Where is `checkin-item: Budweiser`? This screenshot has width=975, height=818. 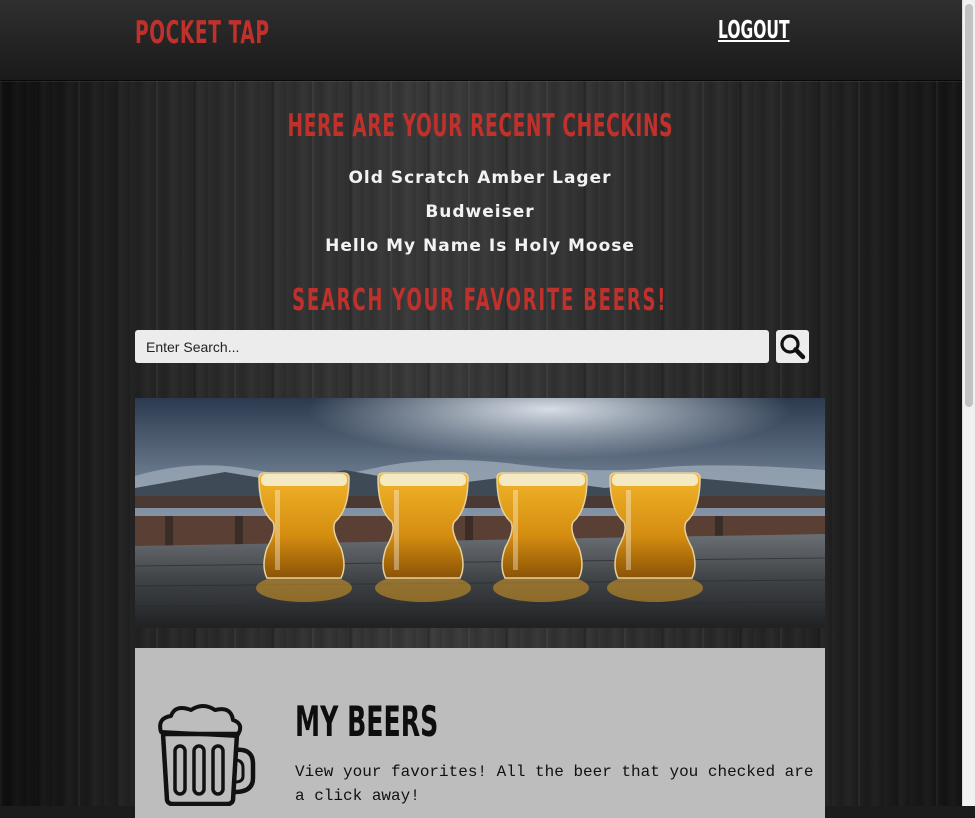 checkin-item: Budweiser is located at coordinates (480, 212).